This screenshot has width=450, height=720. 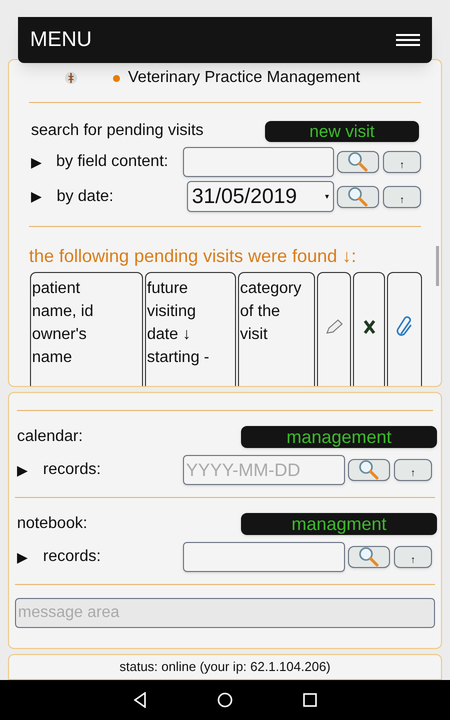 What do you see at coordinates (260, 196) in the screenshot?
I see `date-select: 31/05/2019 ▾` at bounding box center [260, 196].